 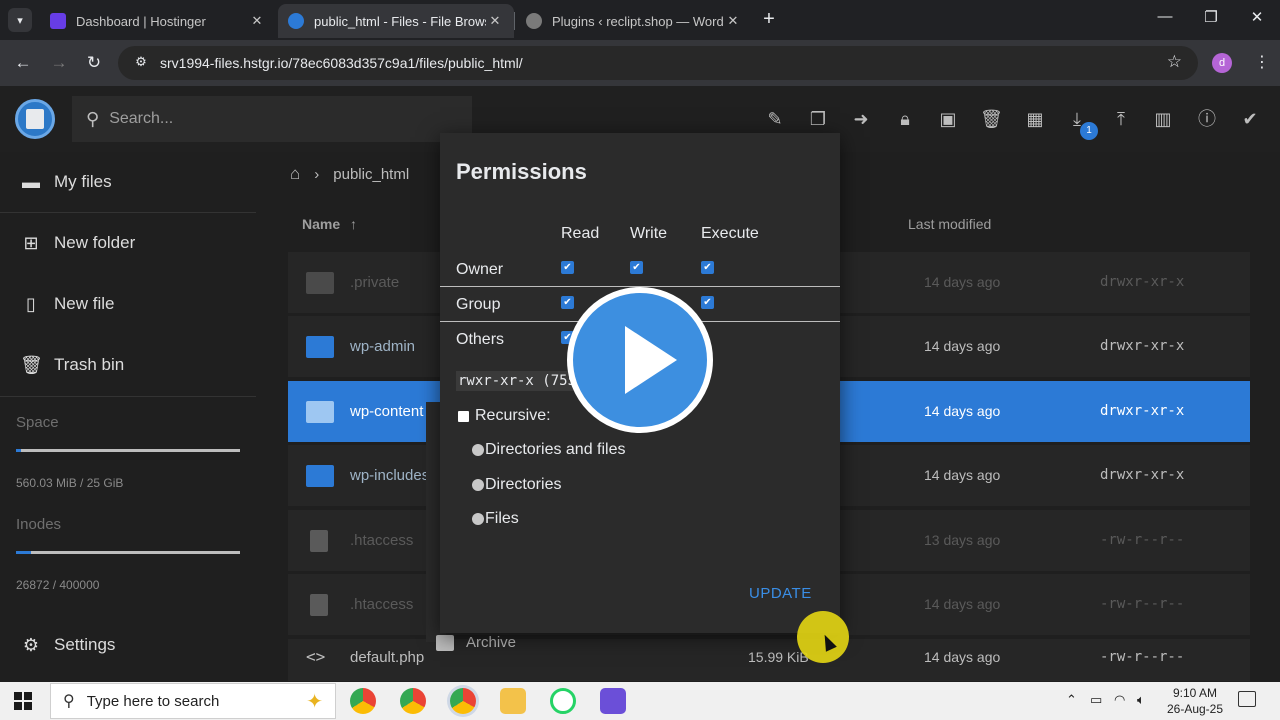 I want to click on sidebar-item-new-folder: ⊞ New folder, so click(x=129, y=243).